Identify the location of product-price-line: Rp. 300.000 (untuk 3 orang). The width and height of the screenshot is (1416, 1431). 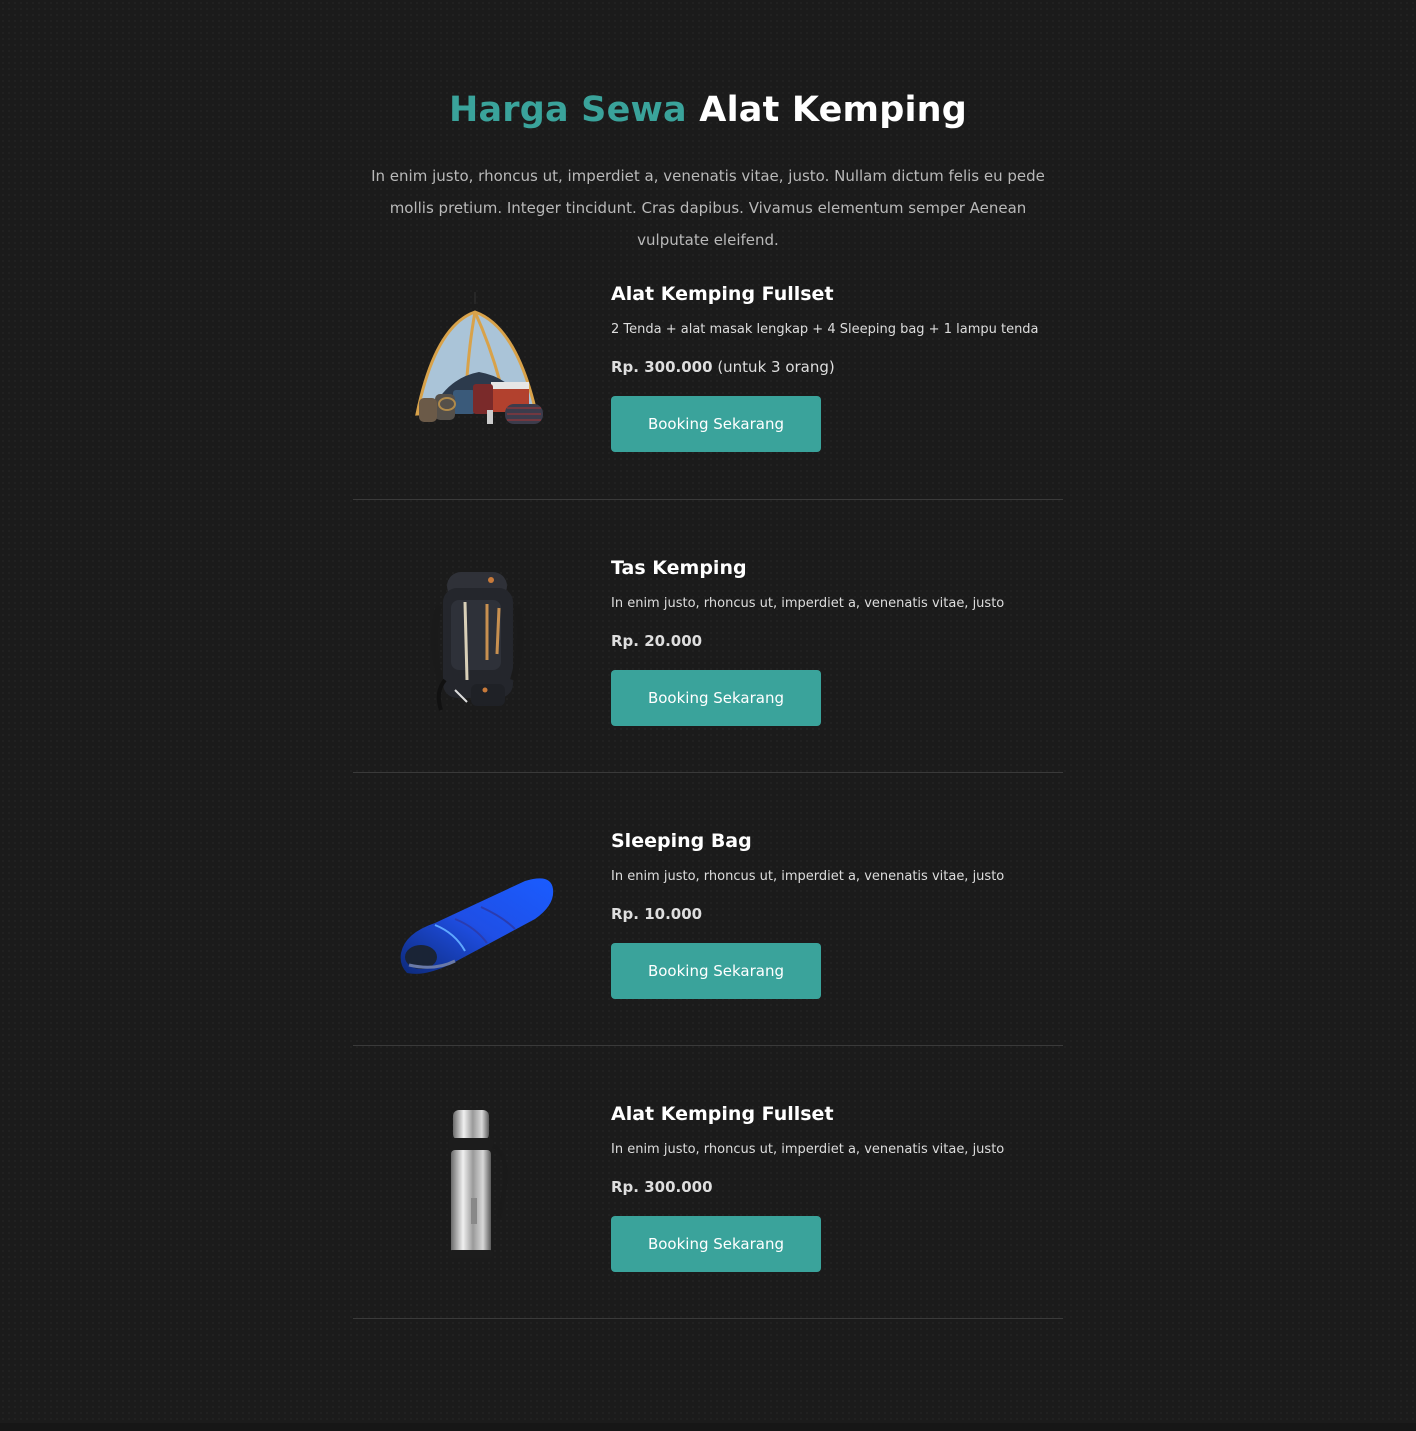
(831, 367).